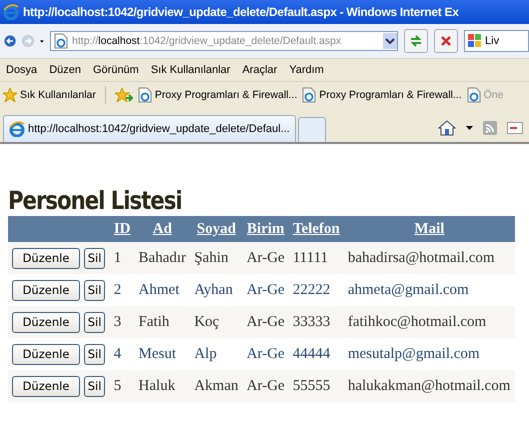  Describe the element at coordinates (162, 386) in the screenshot. I see `table-cell: Haluk` at that location.